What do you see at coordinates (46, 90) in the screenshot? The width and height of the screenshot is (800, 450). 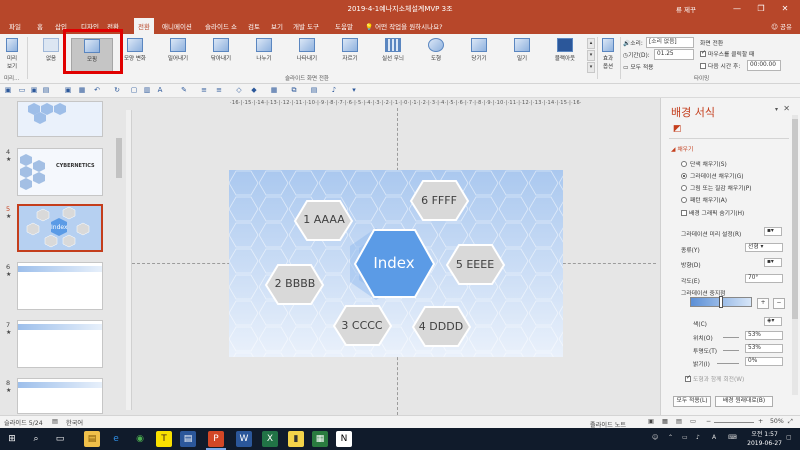 I see `open-folder-icon: ▤` at bounding box center [46, 90].